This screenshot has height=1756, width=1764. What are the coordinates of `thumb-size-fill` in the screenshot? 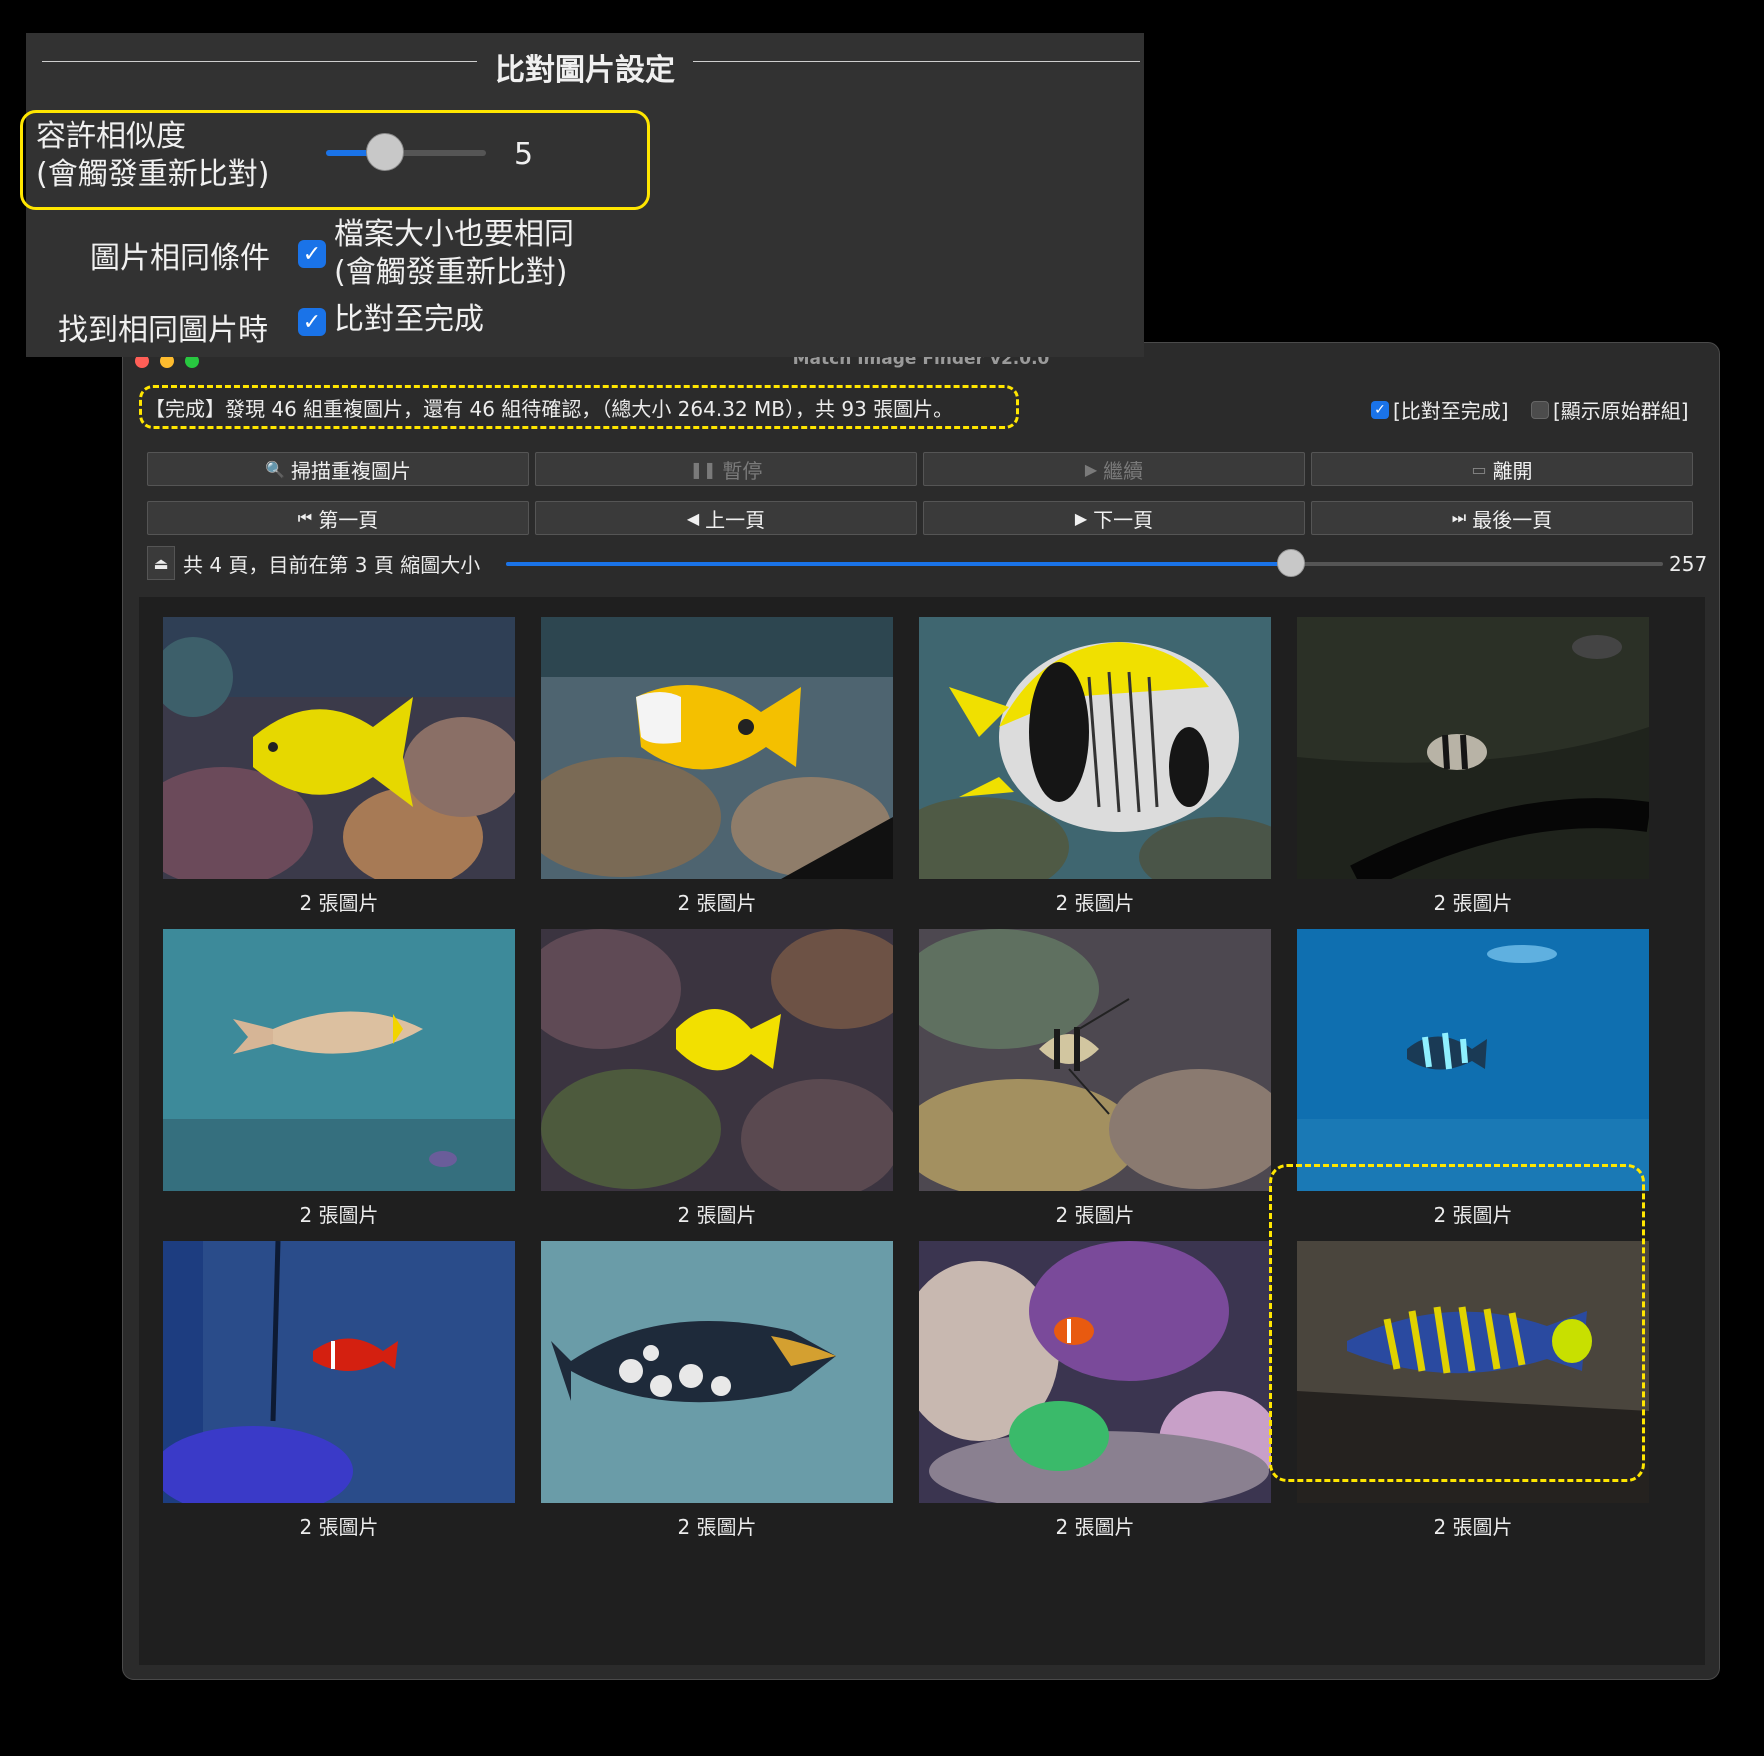 It's located at (898, 564).